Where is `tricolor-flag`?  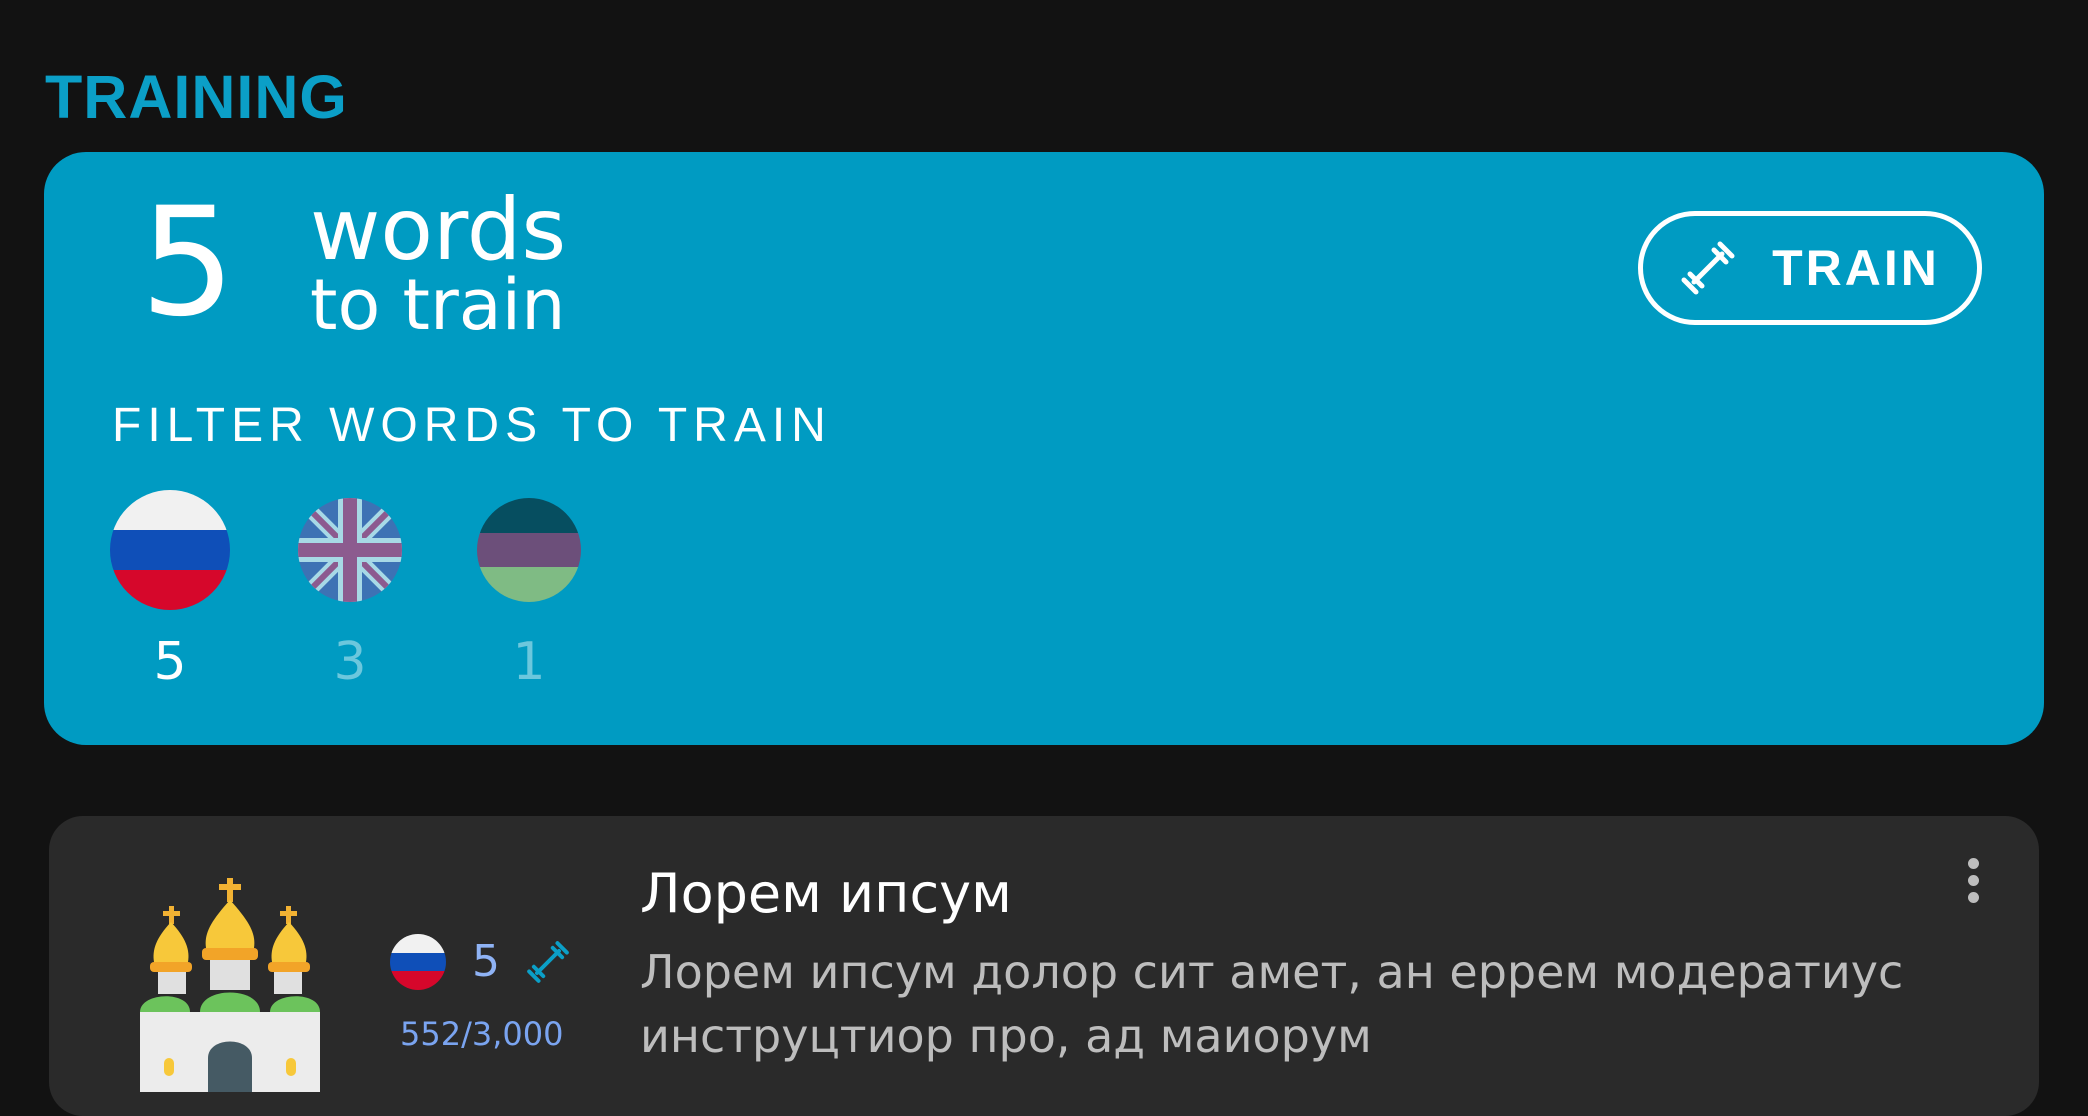 tricolor-flag is located at coordinates (529, 550).